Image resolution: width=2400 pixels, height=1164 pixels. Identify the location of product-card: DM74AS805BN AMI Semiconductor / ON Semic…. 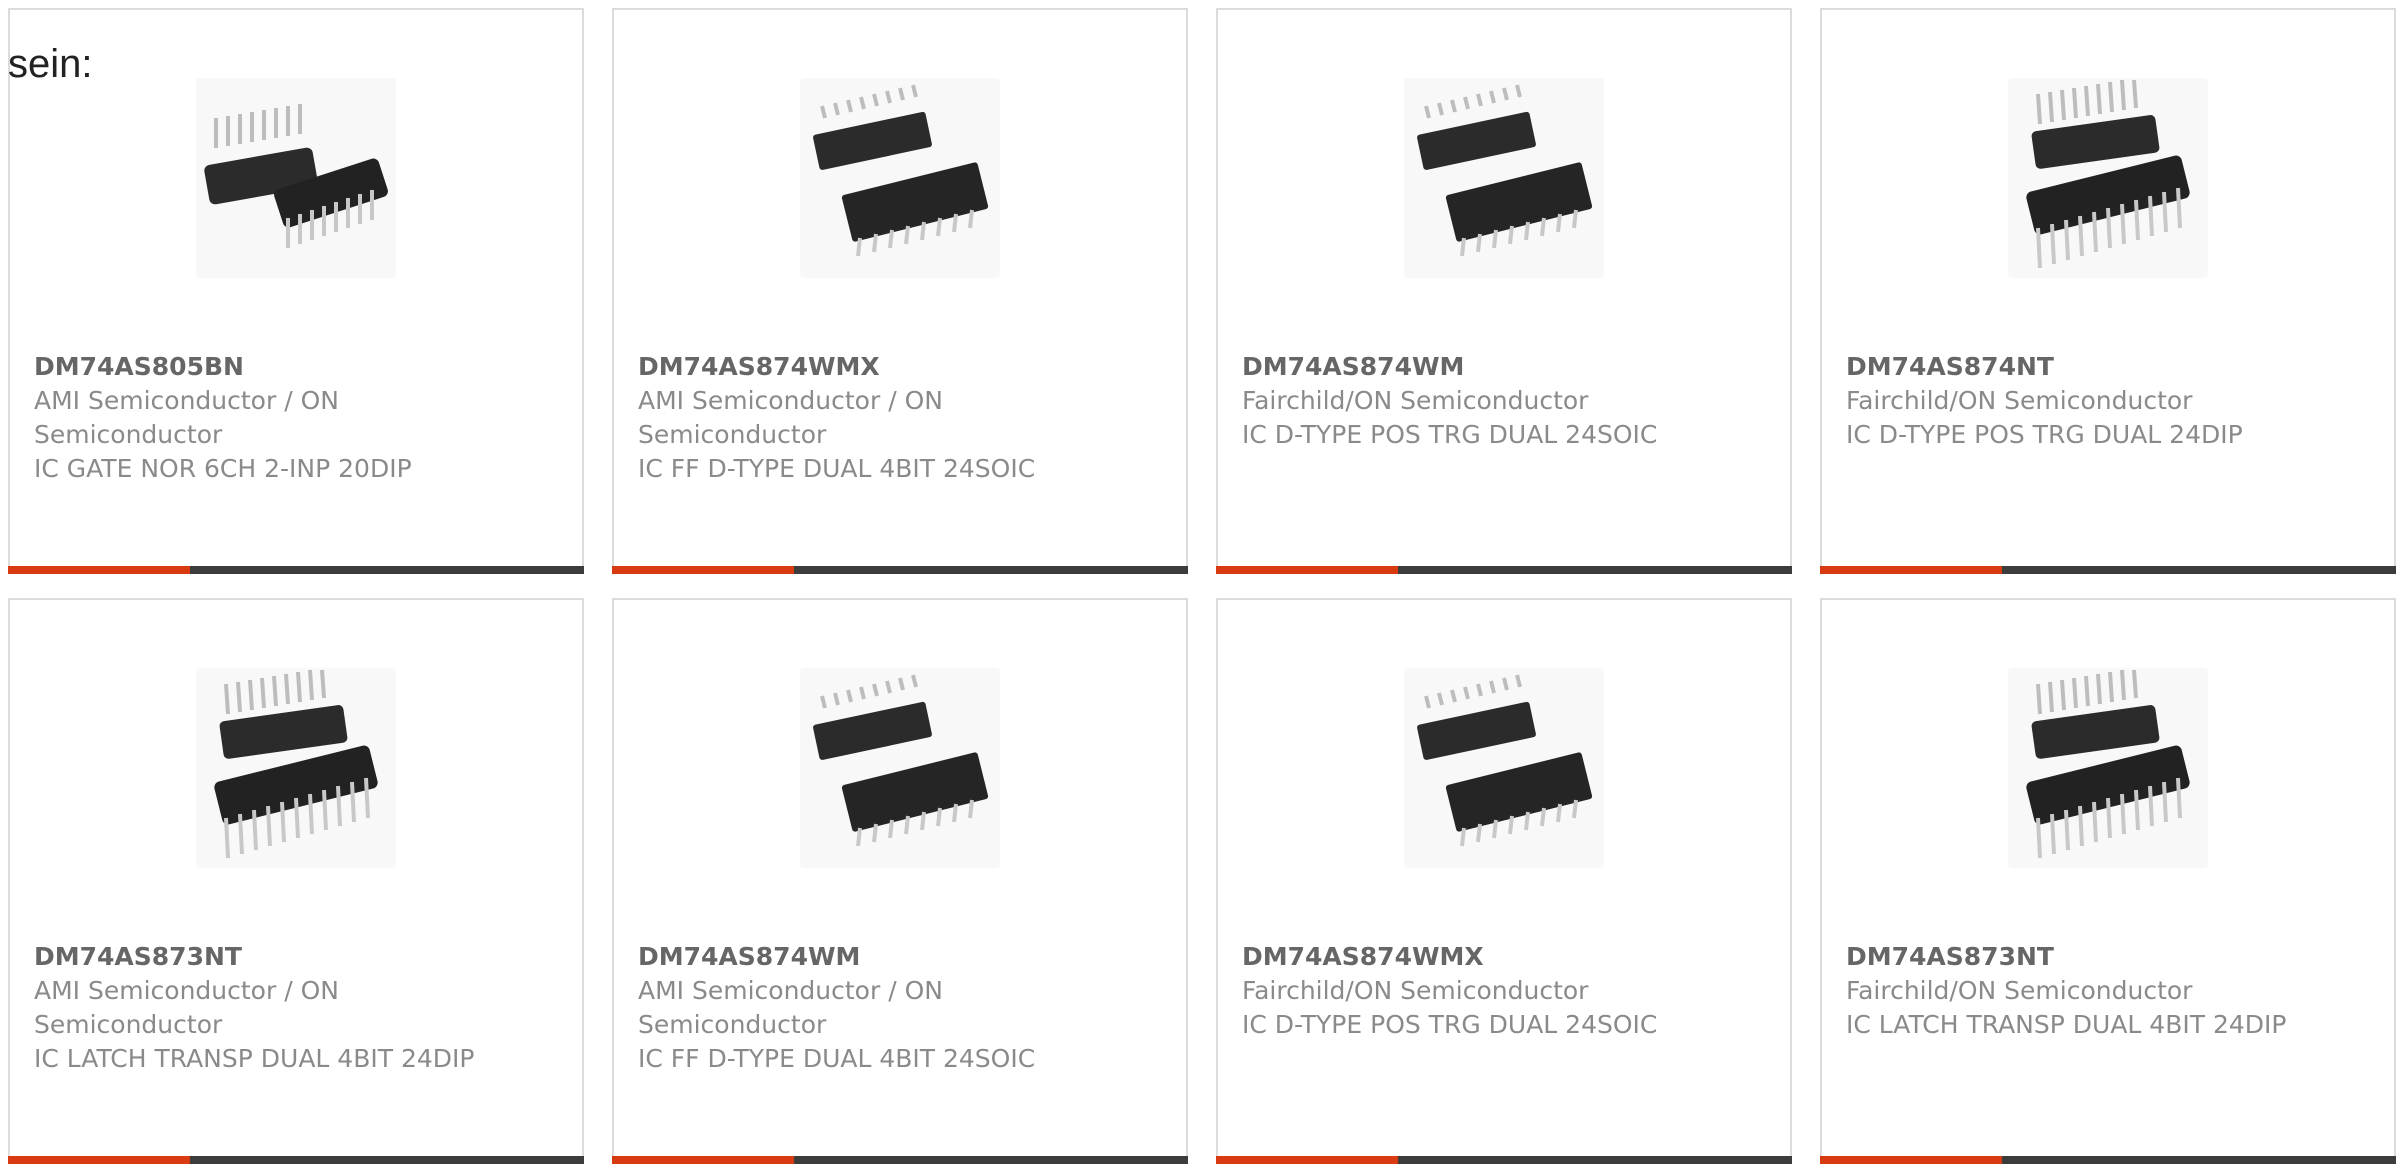
(296, 291).